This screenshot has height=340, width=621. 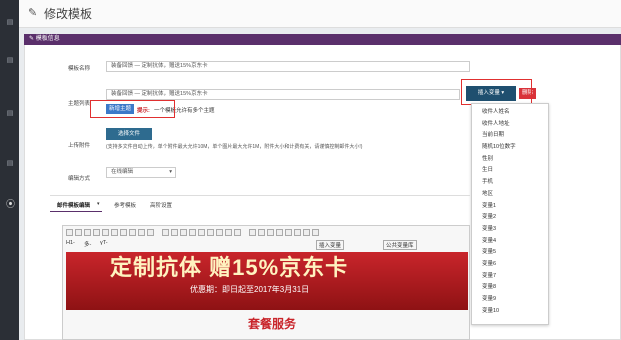 I want to click on flash-icon, so click(x=279, y=232).